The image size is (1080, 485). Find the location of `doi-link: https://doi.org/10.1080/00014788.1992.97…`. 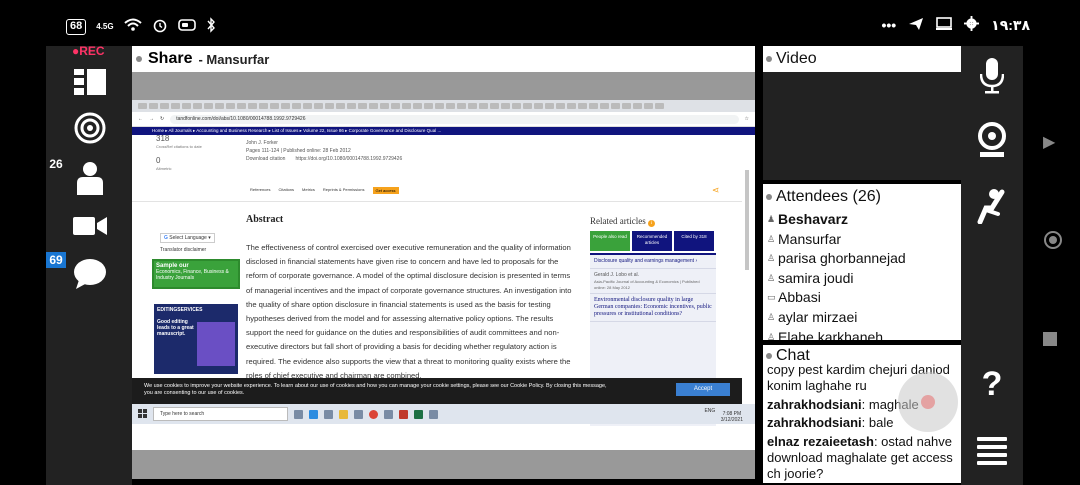

doi-link: https://doi.org/10.1080/00014788.1992.97… is located at coordinates (348, 159).